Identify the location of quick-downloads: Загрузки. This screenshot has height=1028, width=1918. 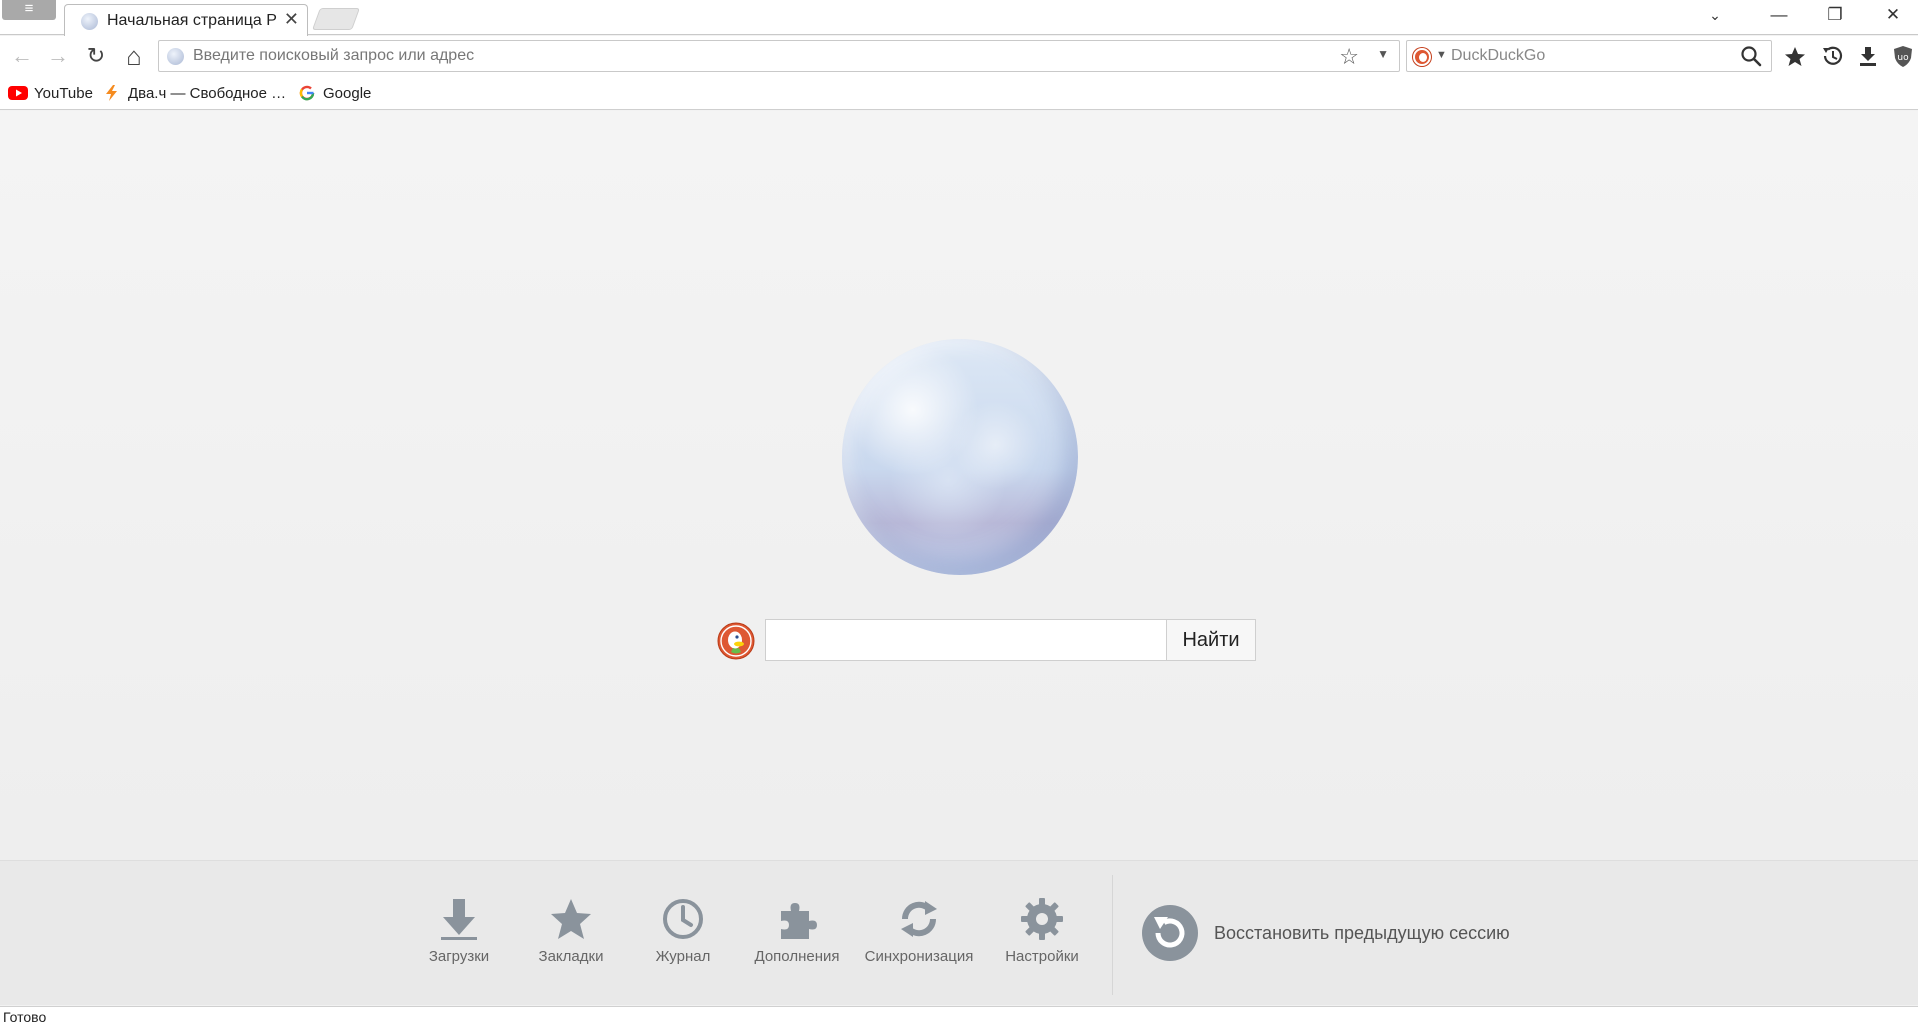
(459, 931).